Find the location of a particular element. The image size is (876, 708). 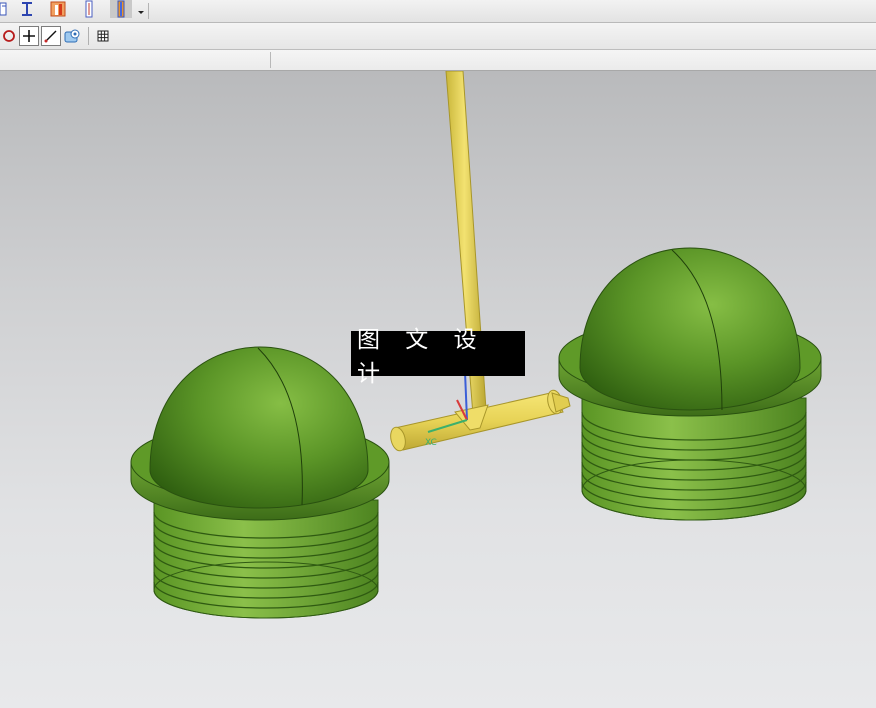

right-plug is located at coordinates (690, 384).